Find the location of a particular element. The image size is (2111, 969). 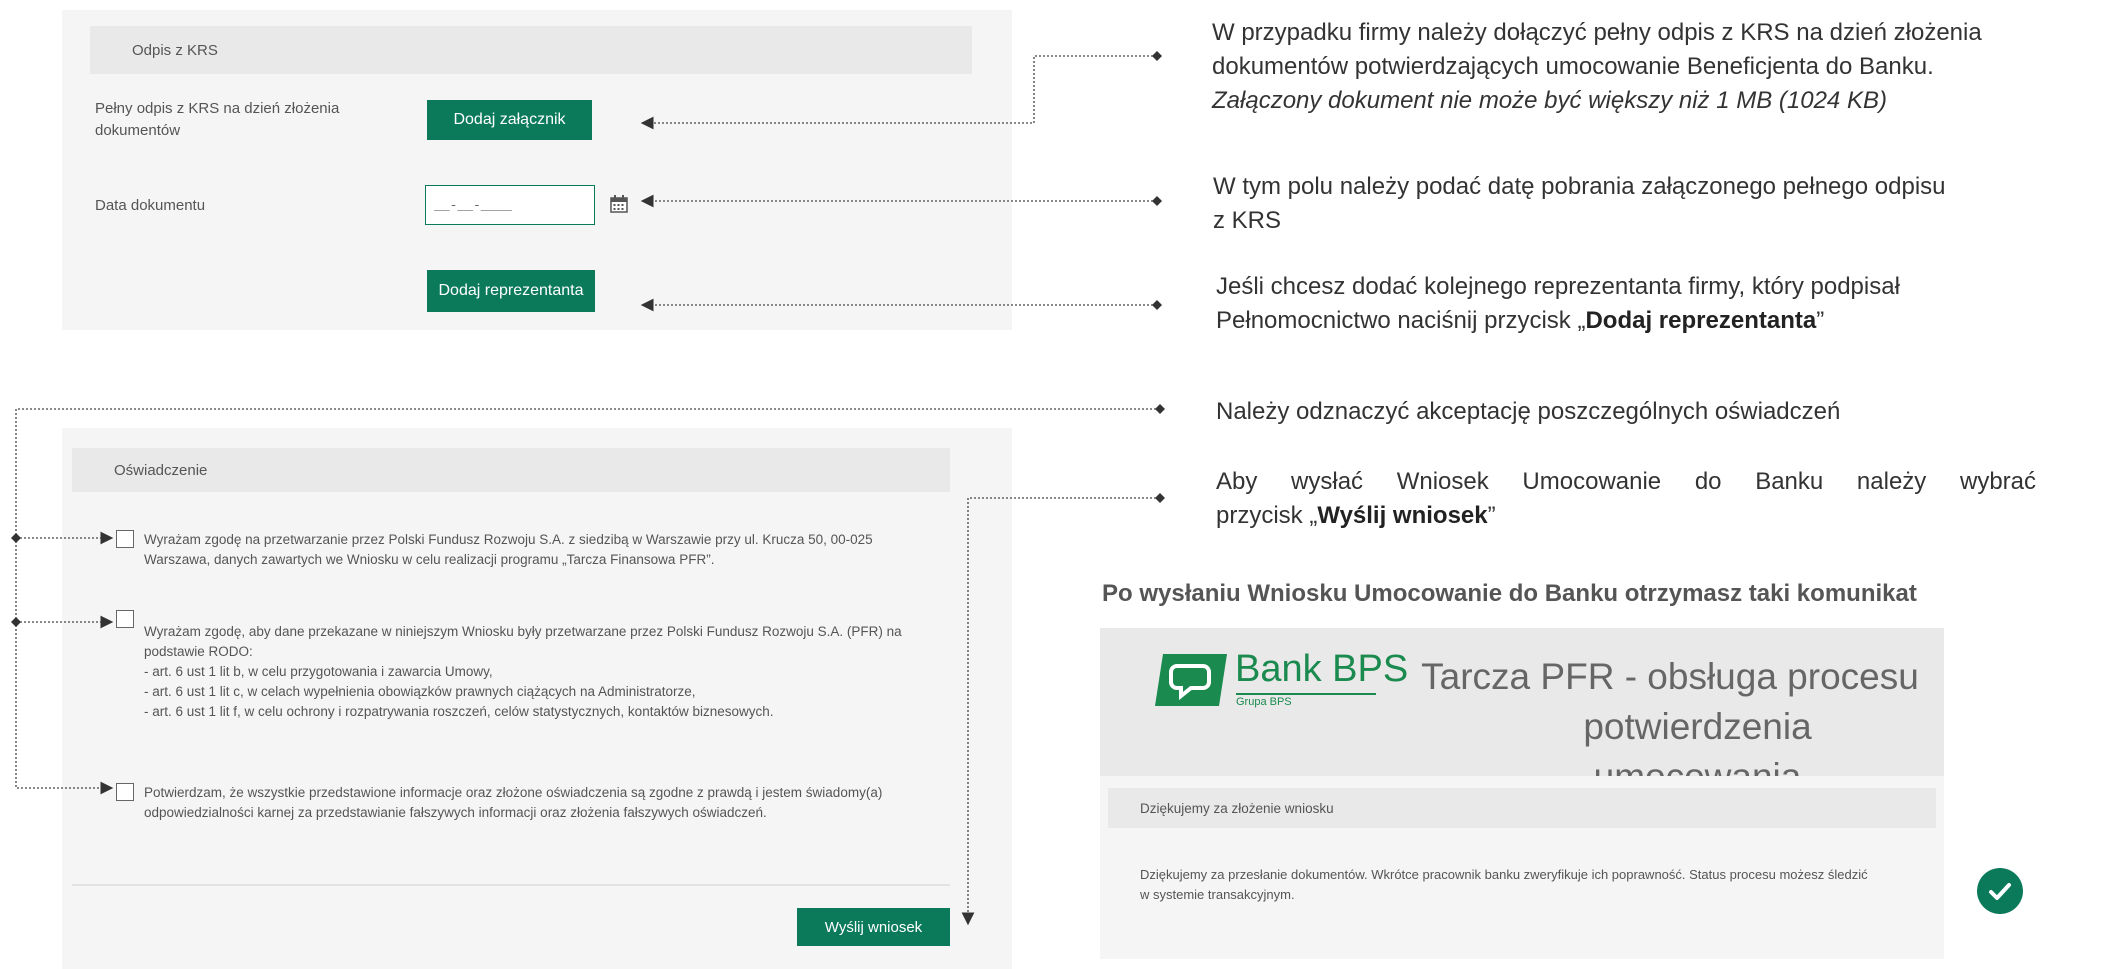

krs-panel-header: Odpis z KRS is located at coordinates (531, 50).